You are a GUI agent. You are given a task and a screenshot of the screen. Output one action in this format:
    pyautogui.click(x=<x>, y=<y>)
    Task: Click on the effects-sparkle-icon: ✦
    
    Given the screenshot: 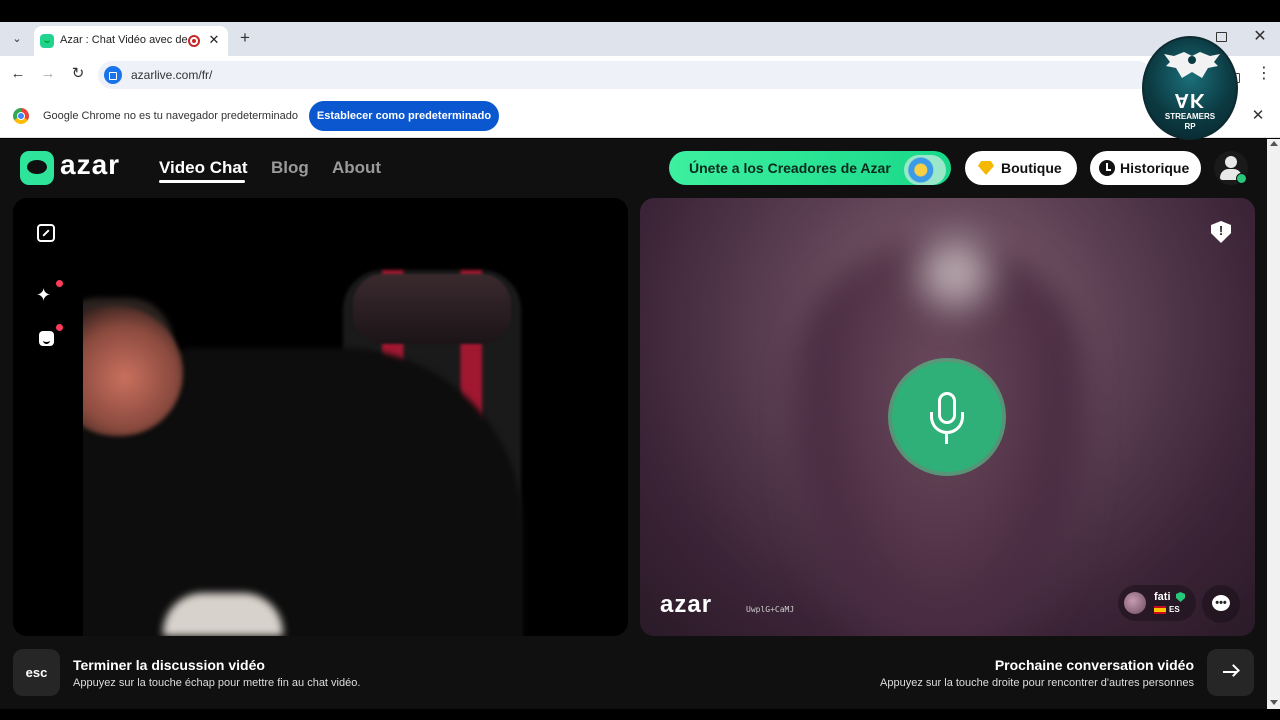 What is the action you would take?
    pyautogui.click(x=43, y=295)
    